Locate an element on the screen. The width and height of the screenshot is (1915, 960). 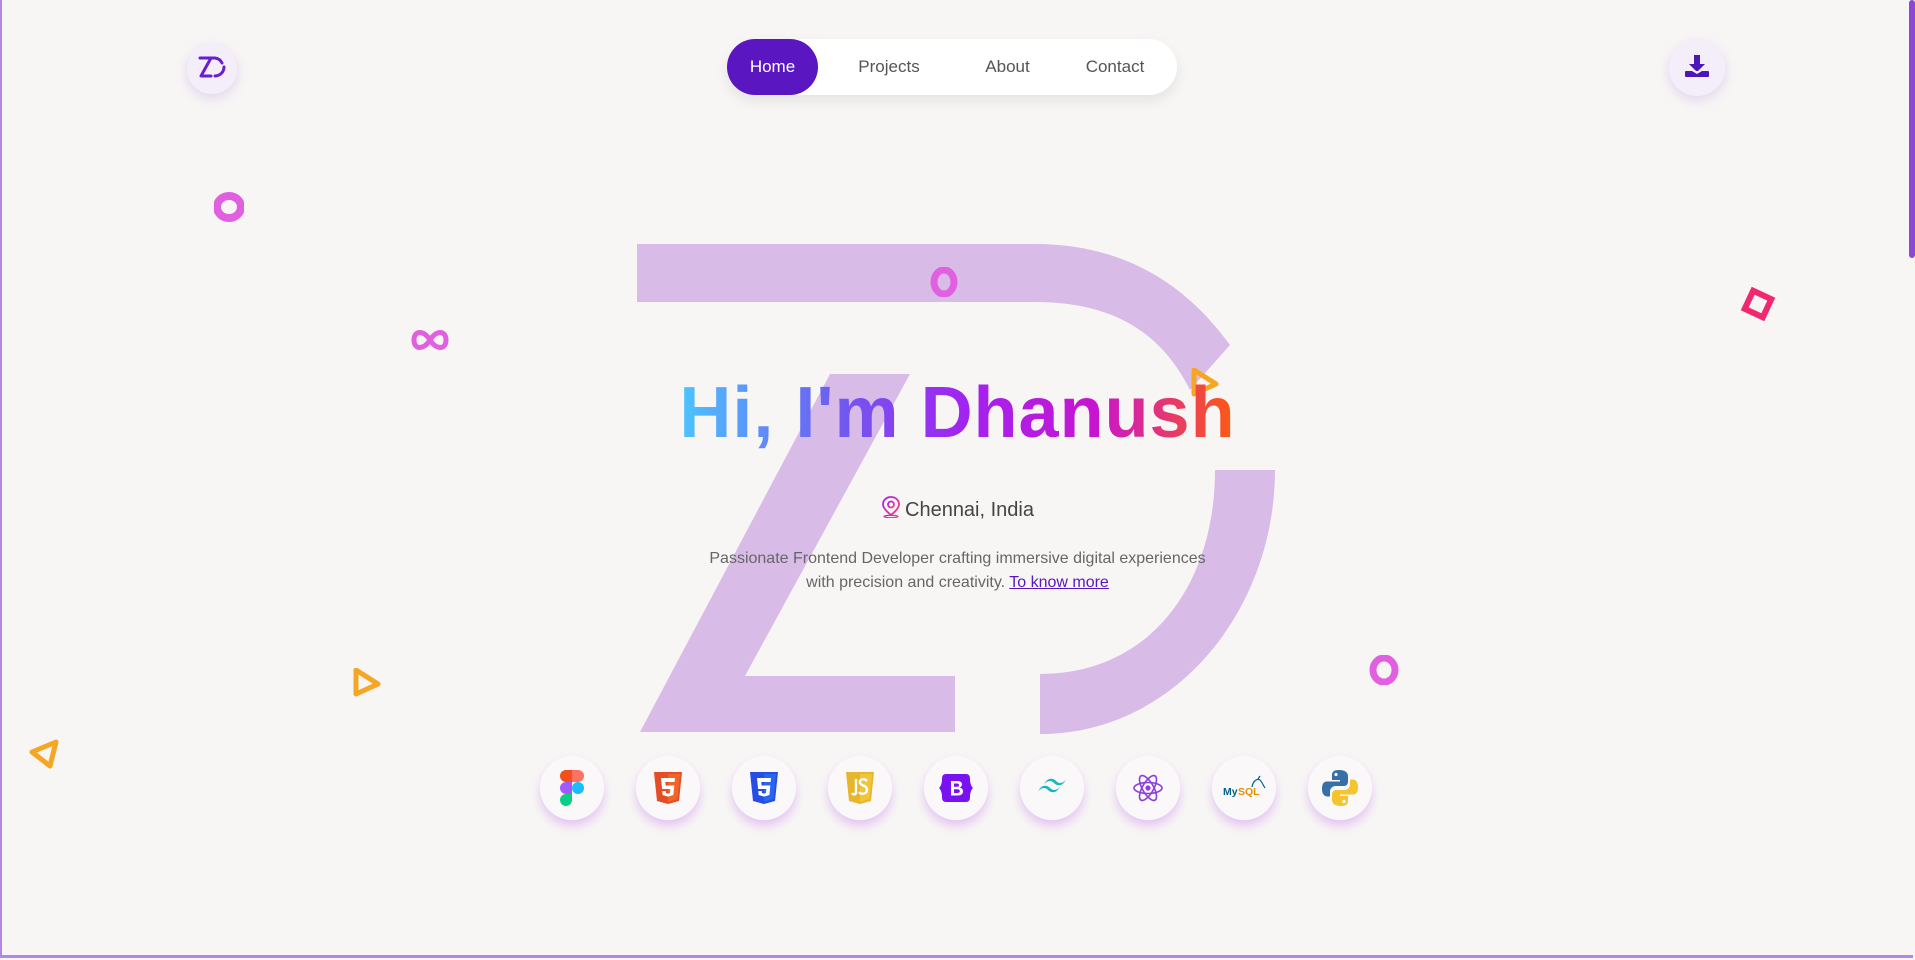
skill-figma is located at coordinates (572, 788).